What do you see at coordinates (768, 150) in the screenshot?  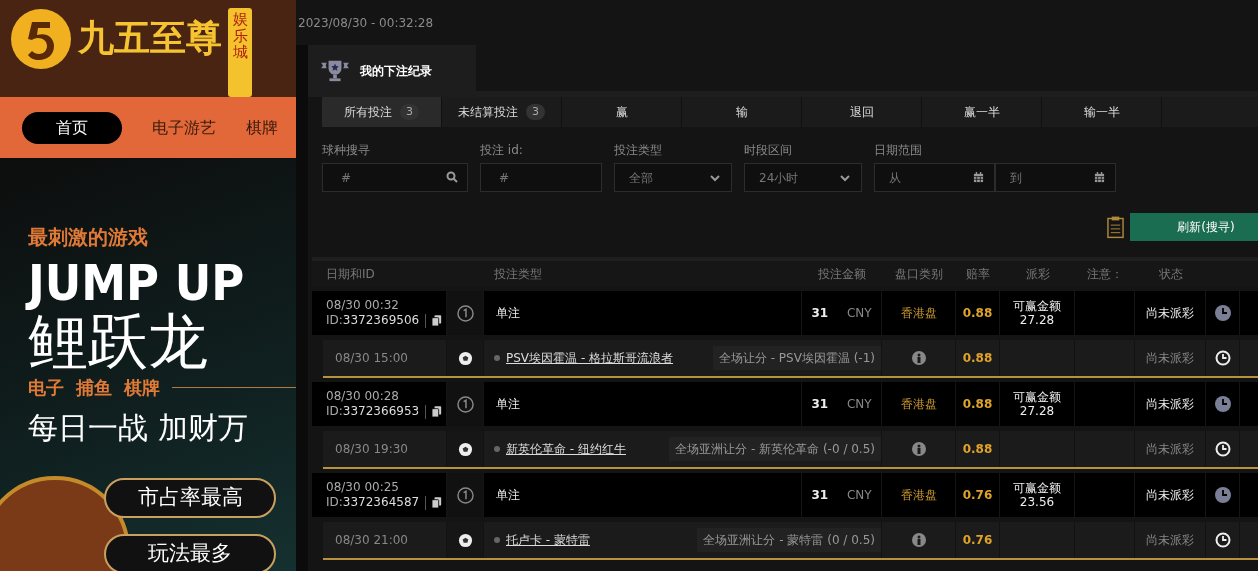 I see `field-label: 时段区间` at bounding box center [768, 150].